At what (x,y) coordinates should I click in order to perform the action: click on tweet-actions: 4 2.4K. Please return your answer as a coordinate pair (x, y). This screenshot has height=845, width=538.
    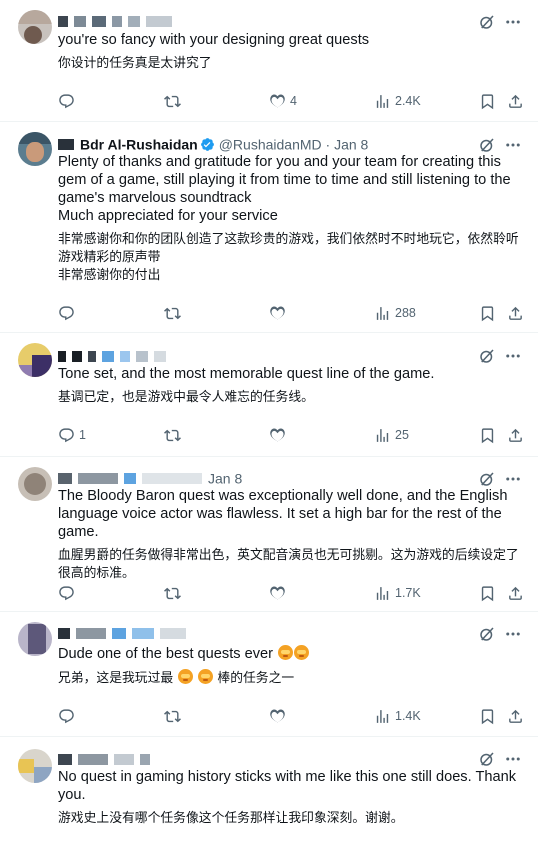
    Looking at the image, I should click on (293, 101).